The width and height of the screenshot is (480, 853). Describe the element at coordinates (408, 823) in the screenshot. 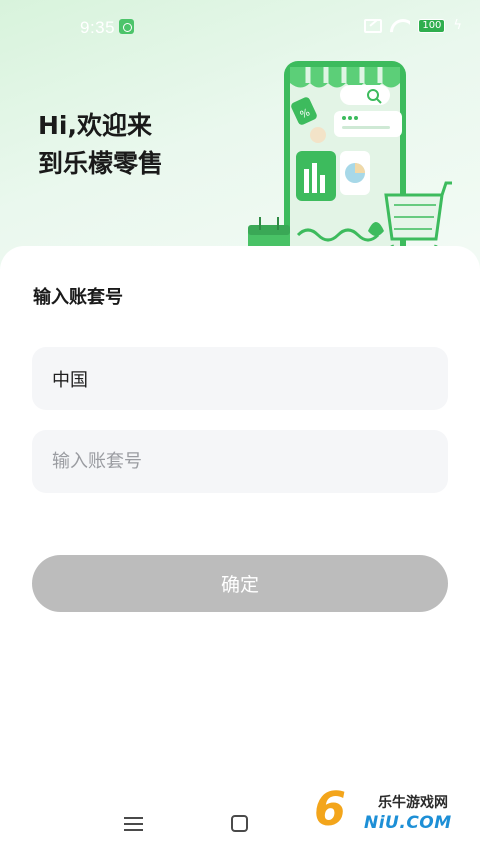

I see `watermark-text-en: NiU.COM` at that location.